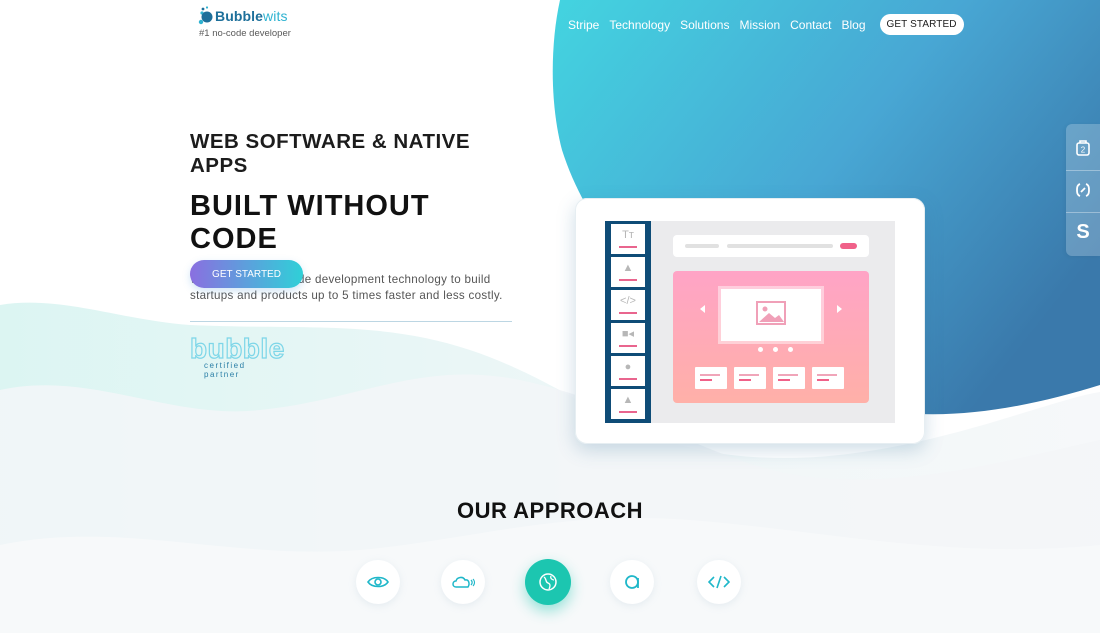 This screenshot has height=633, width=1100. What do you see at coordinates (639, 25) in the screenshot?
I see `nav-item-technology: Technology` at bounding box center [639, 25].